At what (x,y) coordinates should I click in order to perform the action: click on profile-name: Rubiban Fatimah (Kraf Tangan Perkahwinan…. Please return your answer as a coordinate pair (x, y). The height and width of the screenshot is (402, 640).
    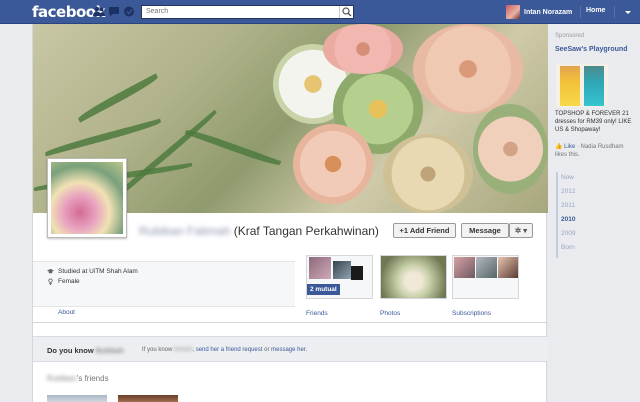
    Looking at the image, I should click on (279, 231).